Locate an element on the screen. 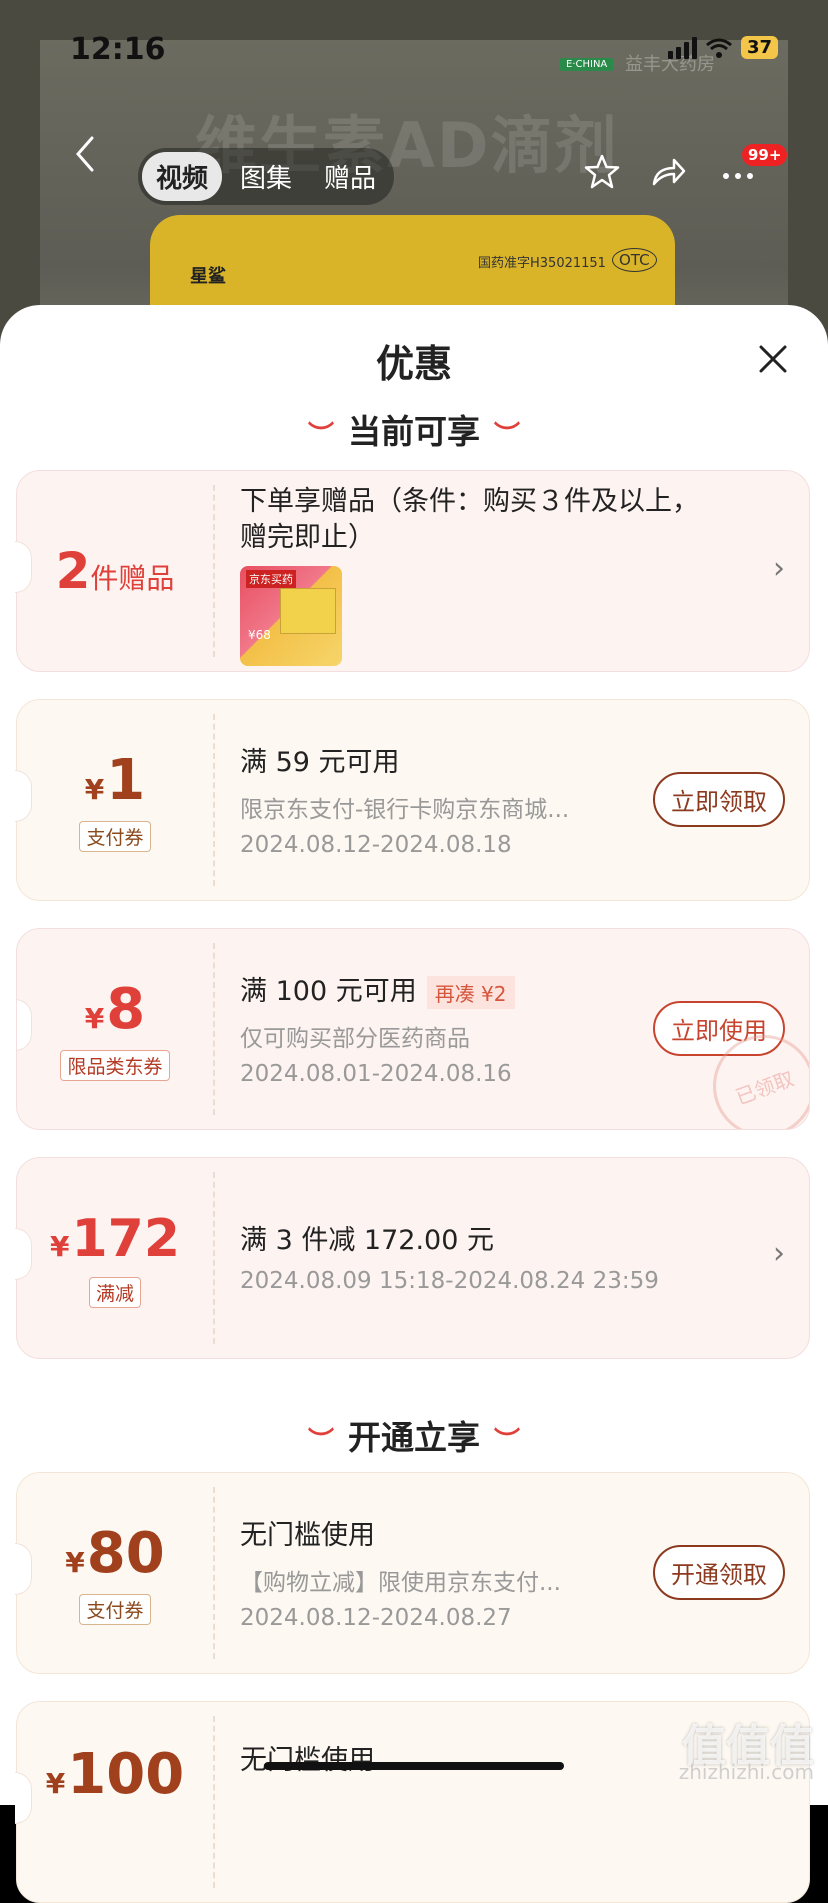 This screenshot has height=1903, width=828. coupon-amount-block: ¥1 支付券 is located at coordinates (115, 800).